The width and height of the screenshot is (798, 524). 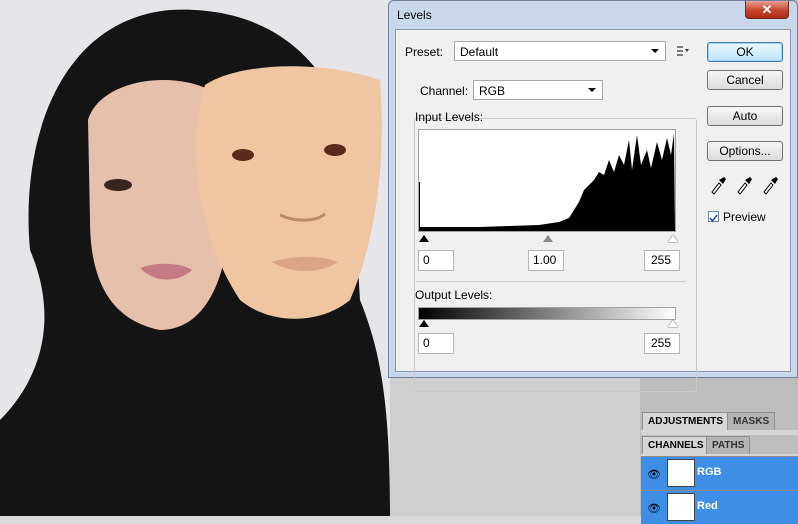 I want to click on checkmark-icon, so click(x=713, y=218).